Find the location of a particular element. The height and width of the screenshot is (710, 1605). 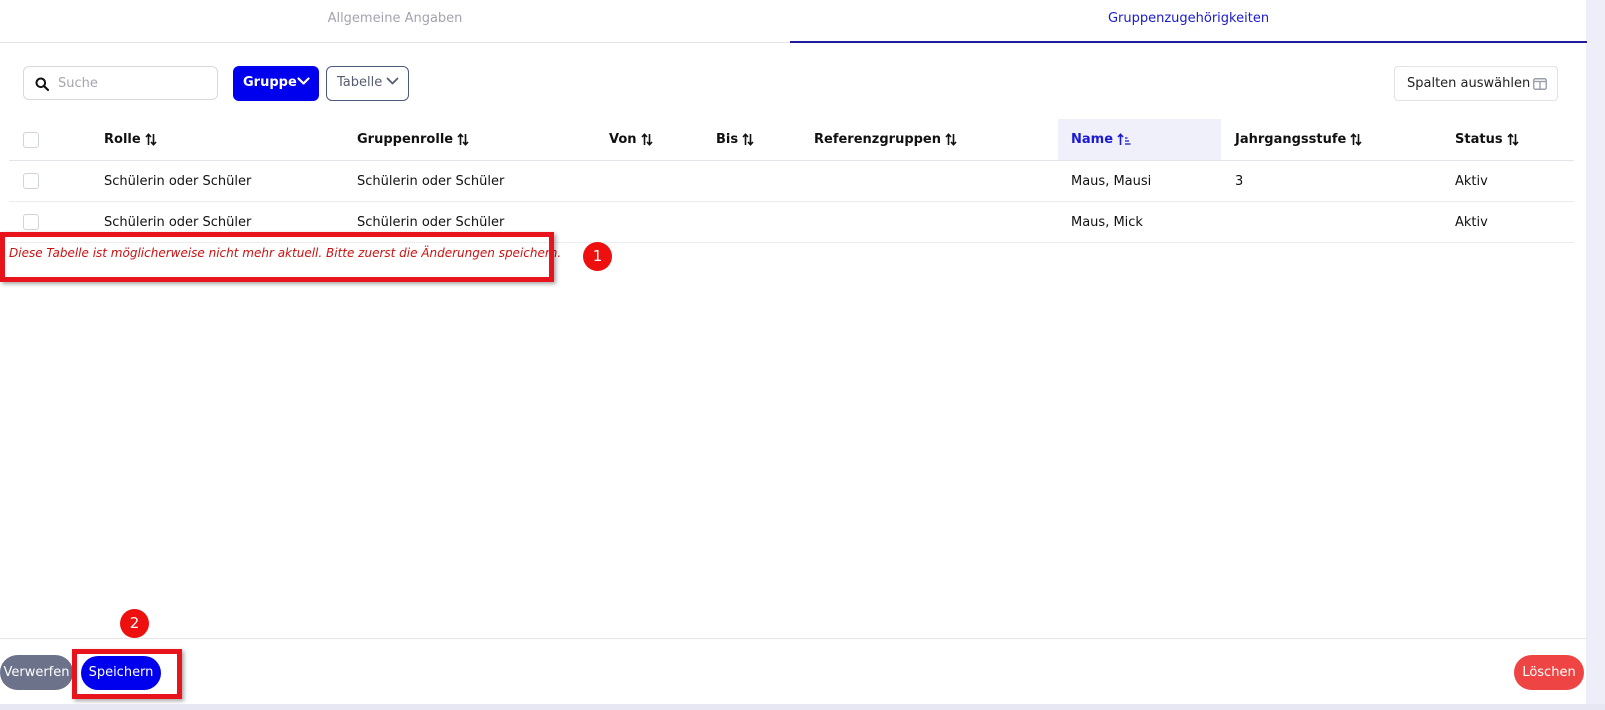

footer-divider is located at coordinates (793, 638).